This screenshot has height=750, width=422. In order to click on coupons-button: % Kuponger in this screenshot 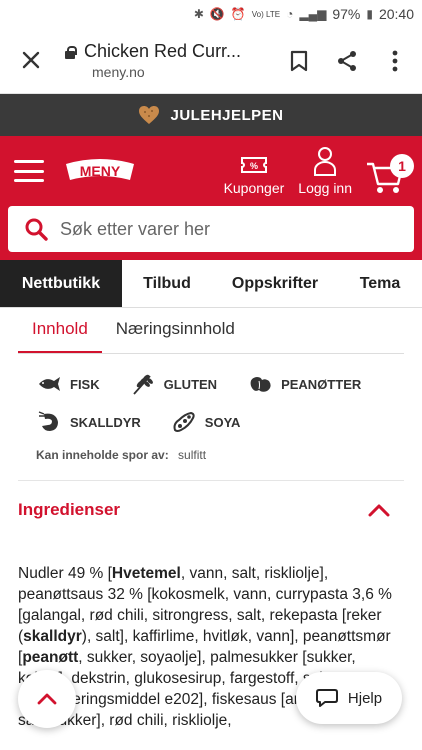, I will do `click(254, 175)`.